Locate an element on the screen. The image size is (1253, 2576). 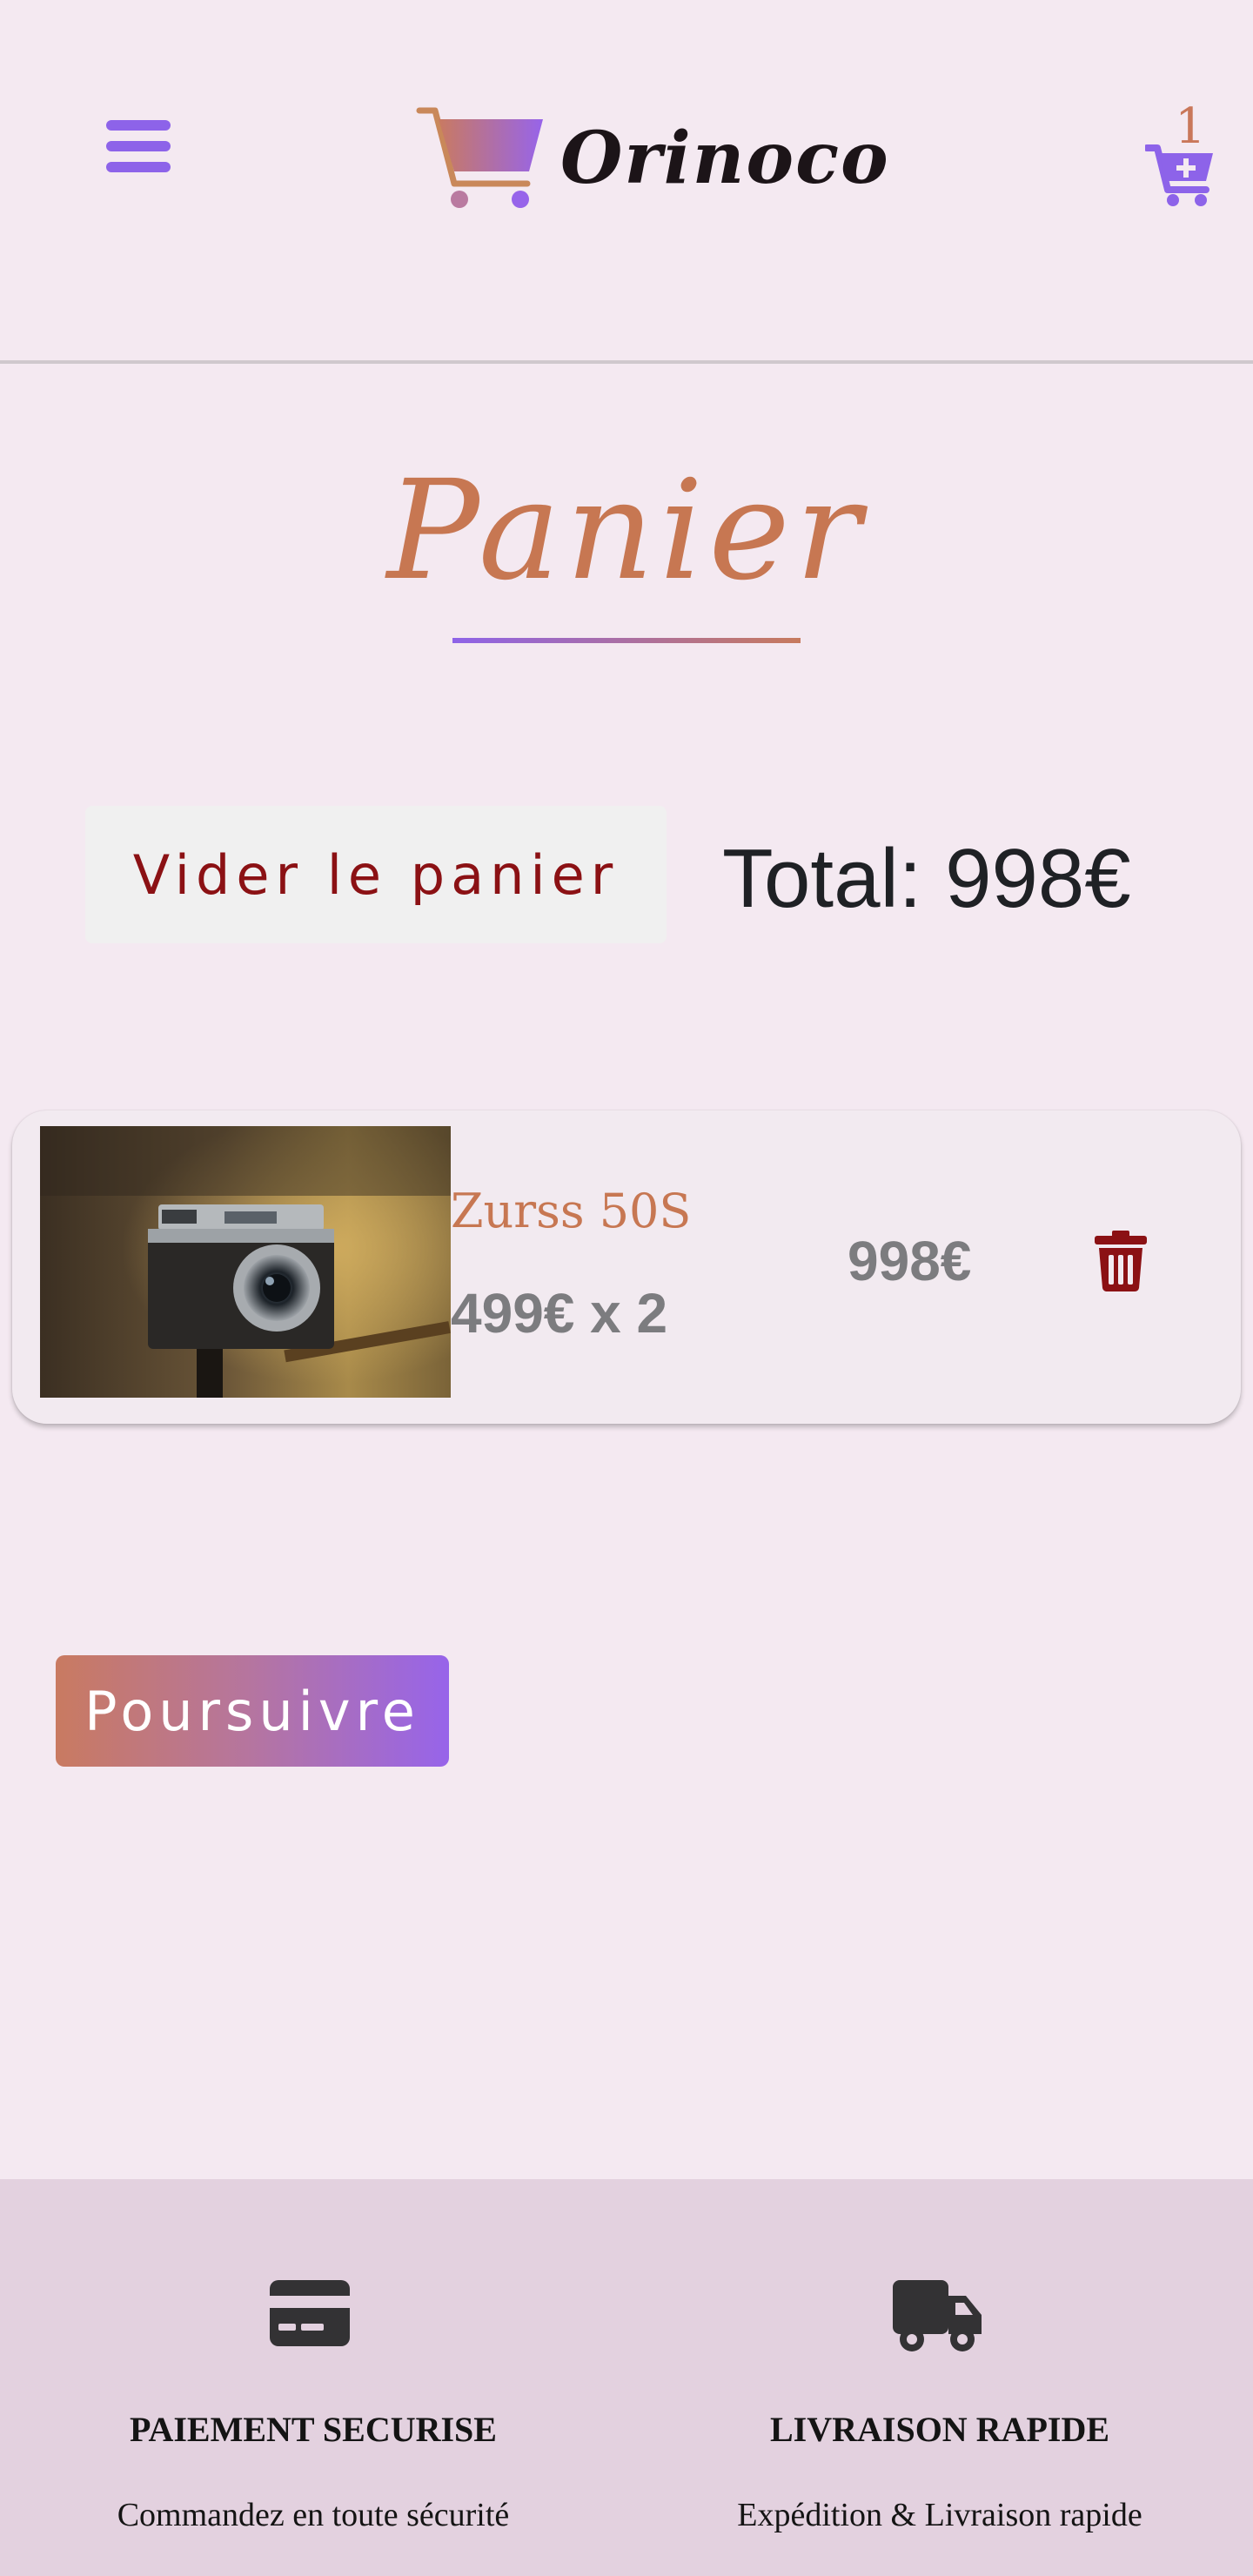
empty-cart-button: Vider le panier is located at coordinates (376, 874).